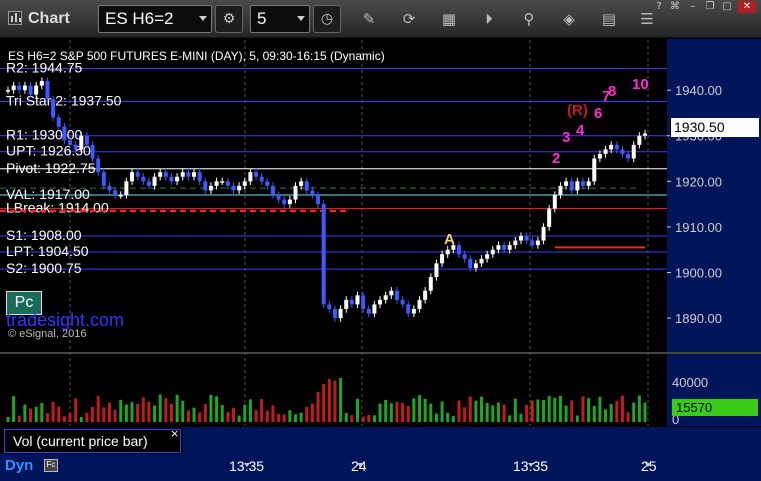  Describe the element at coordinates (556, 158) in the screenshot. I see `annotation-label: 2` at that location.